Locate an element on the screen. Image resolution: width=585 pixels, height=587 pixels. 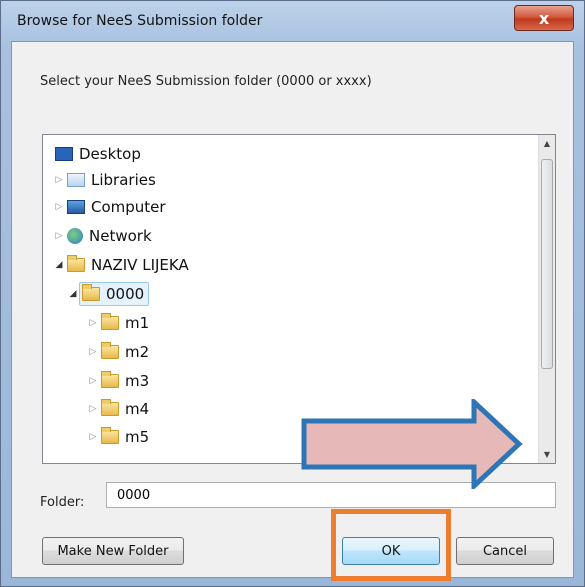
vertical-scrollbar: ▲ ▼ is located at coordinates (546, 299).